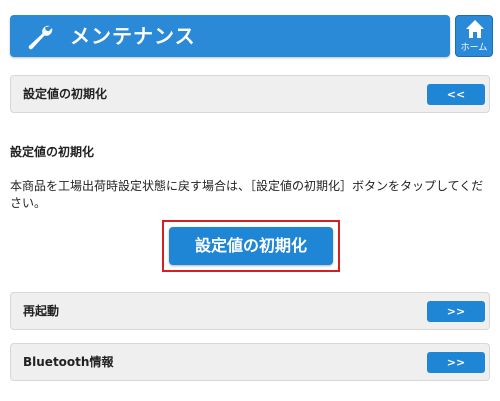 This screenshot has width=500, height=401. Describe the element at coordinates (250, 94) in the screenshot. I see `section-row-settings-reset: 設定値の初期化 <<` at that location.